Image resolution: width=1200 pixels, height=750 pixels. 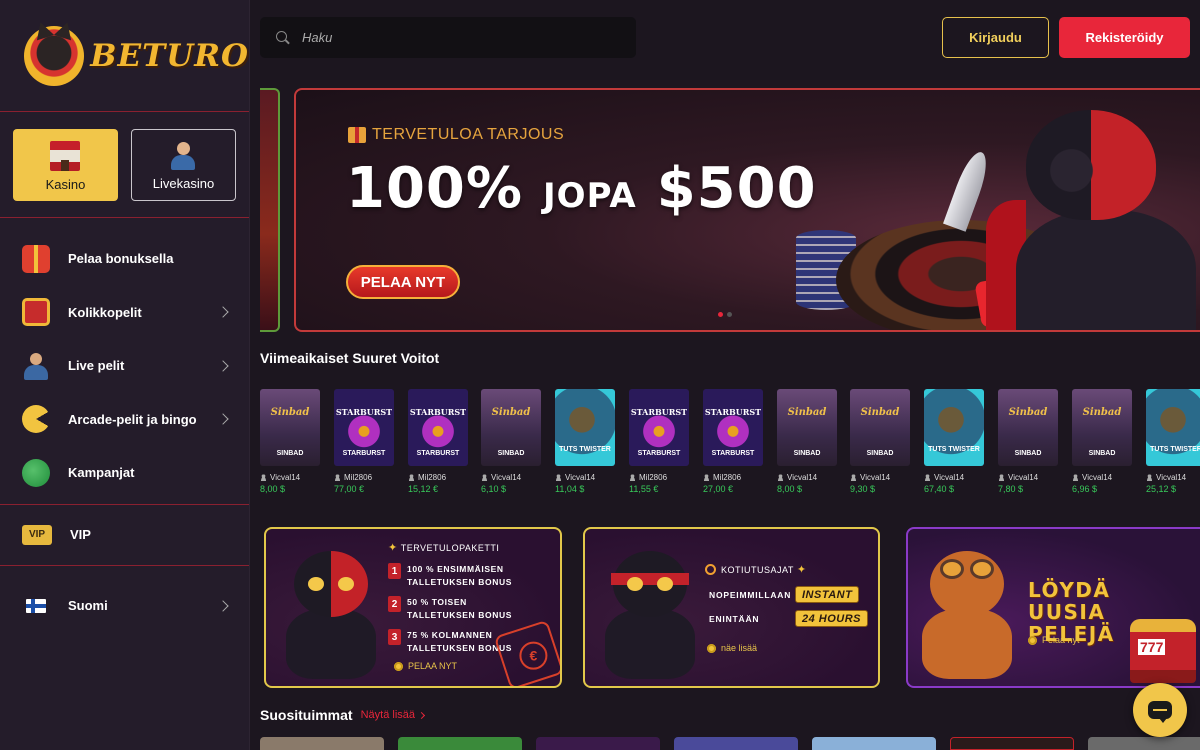 I want to click on sidebar-item-play-bonus: Pelaa bonuksella, so click(x=124, y=259).